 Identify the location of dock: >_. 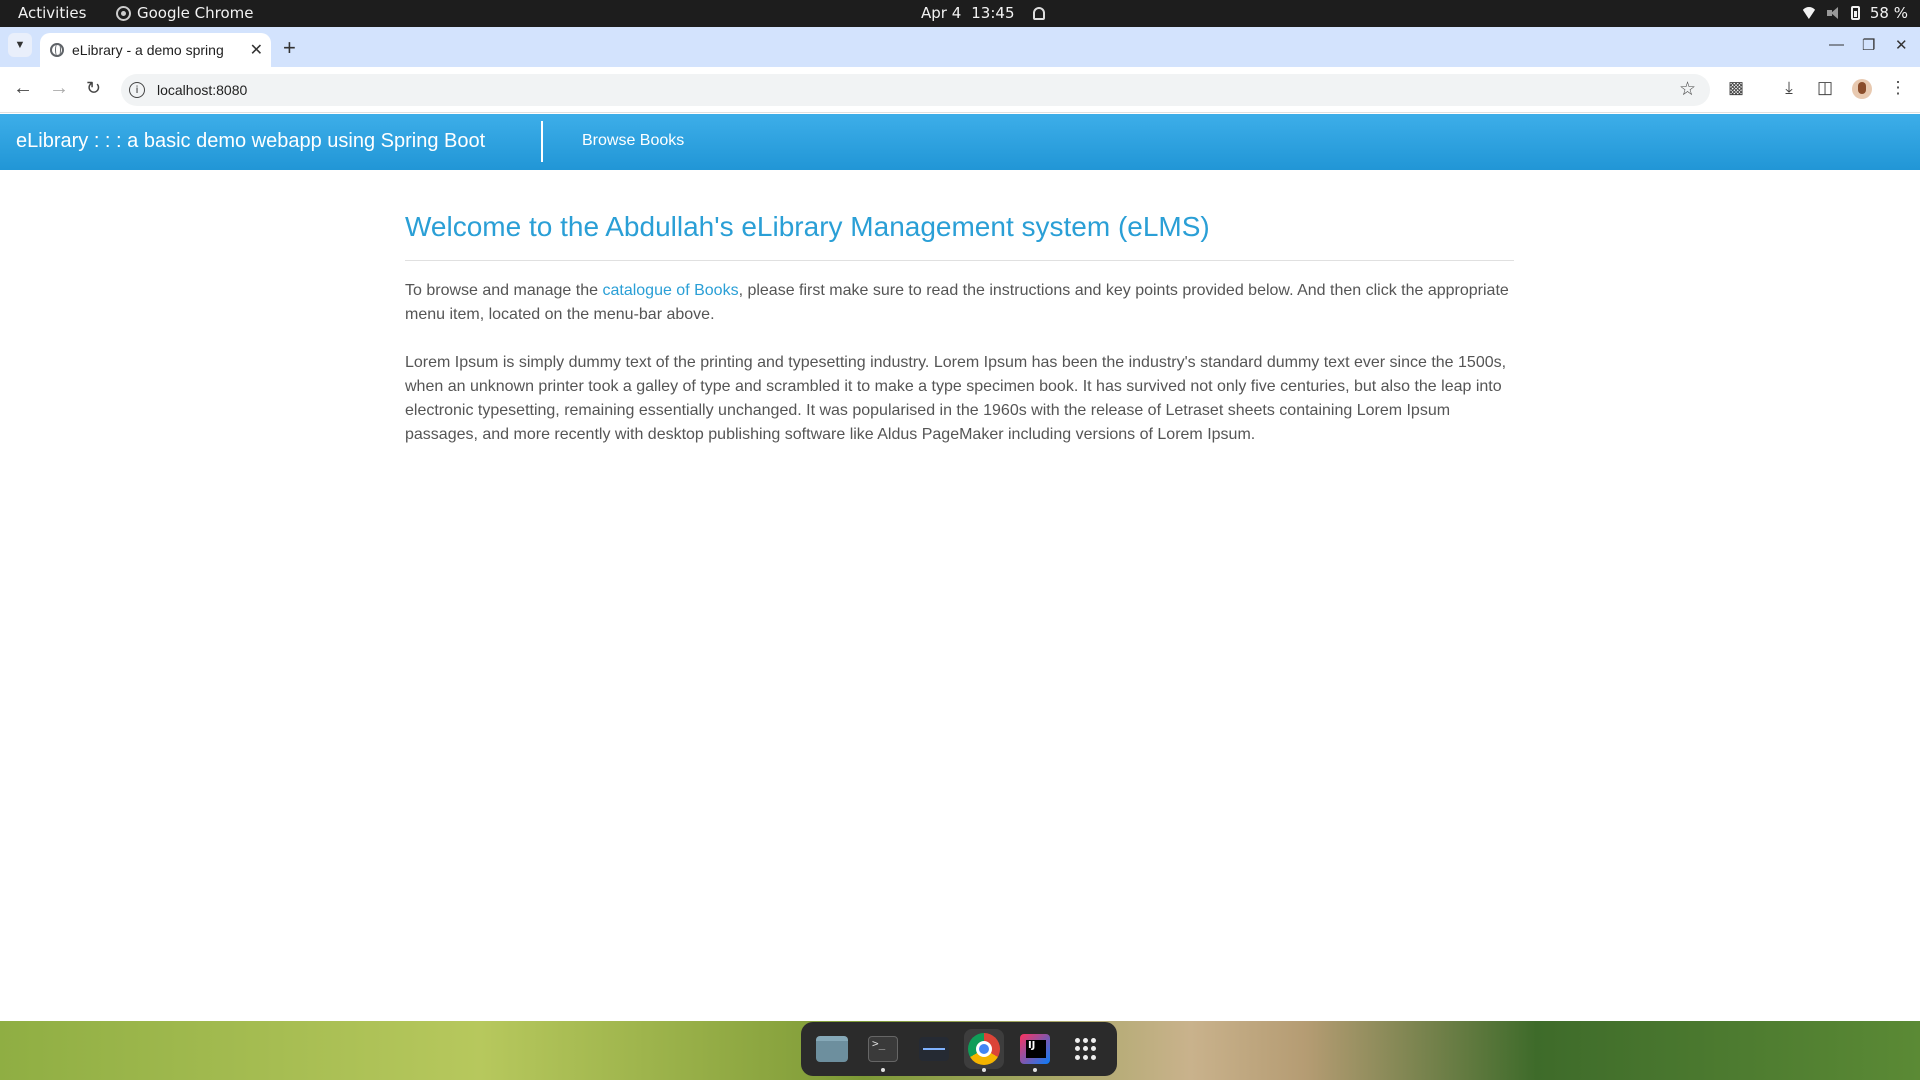
(959, 1049).